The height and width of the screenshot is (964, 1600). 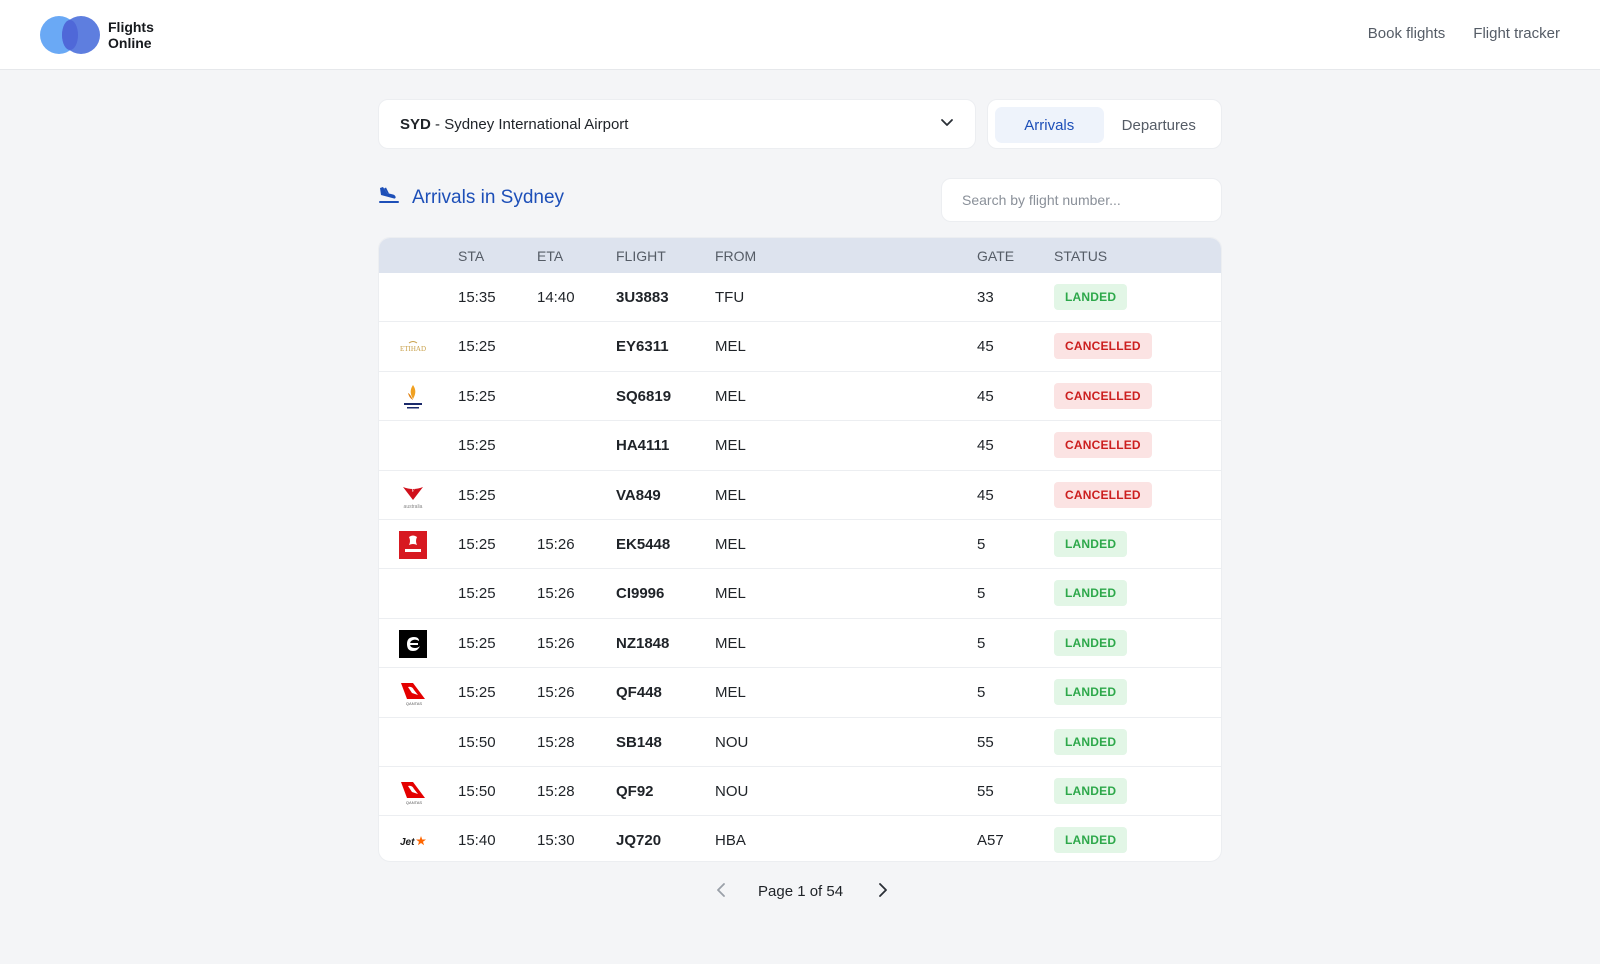 What do you see at coordinates (641, 256) in the screenshot?
I see `column-flight: FLIGHT` at bounding box center [641, 256].